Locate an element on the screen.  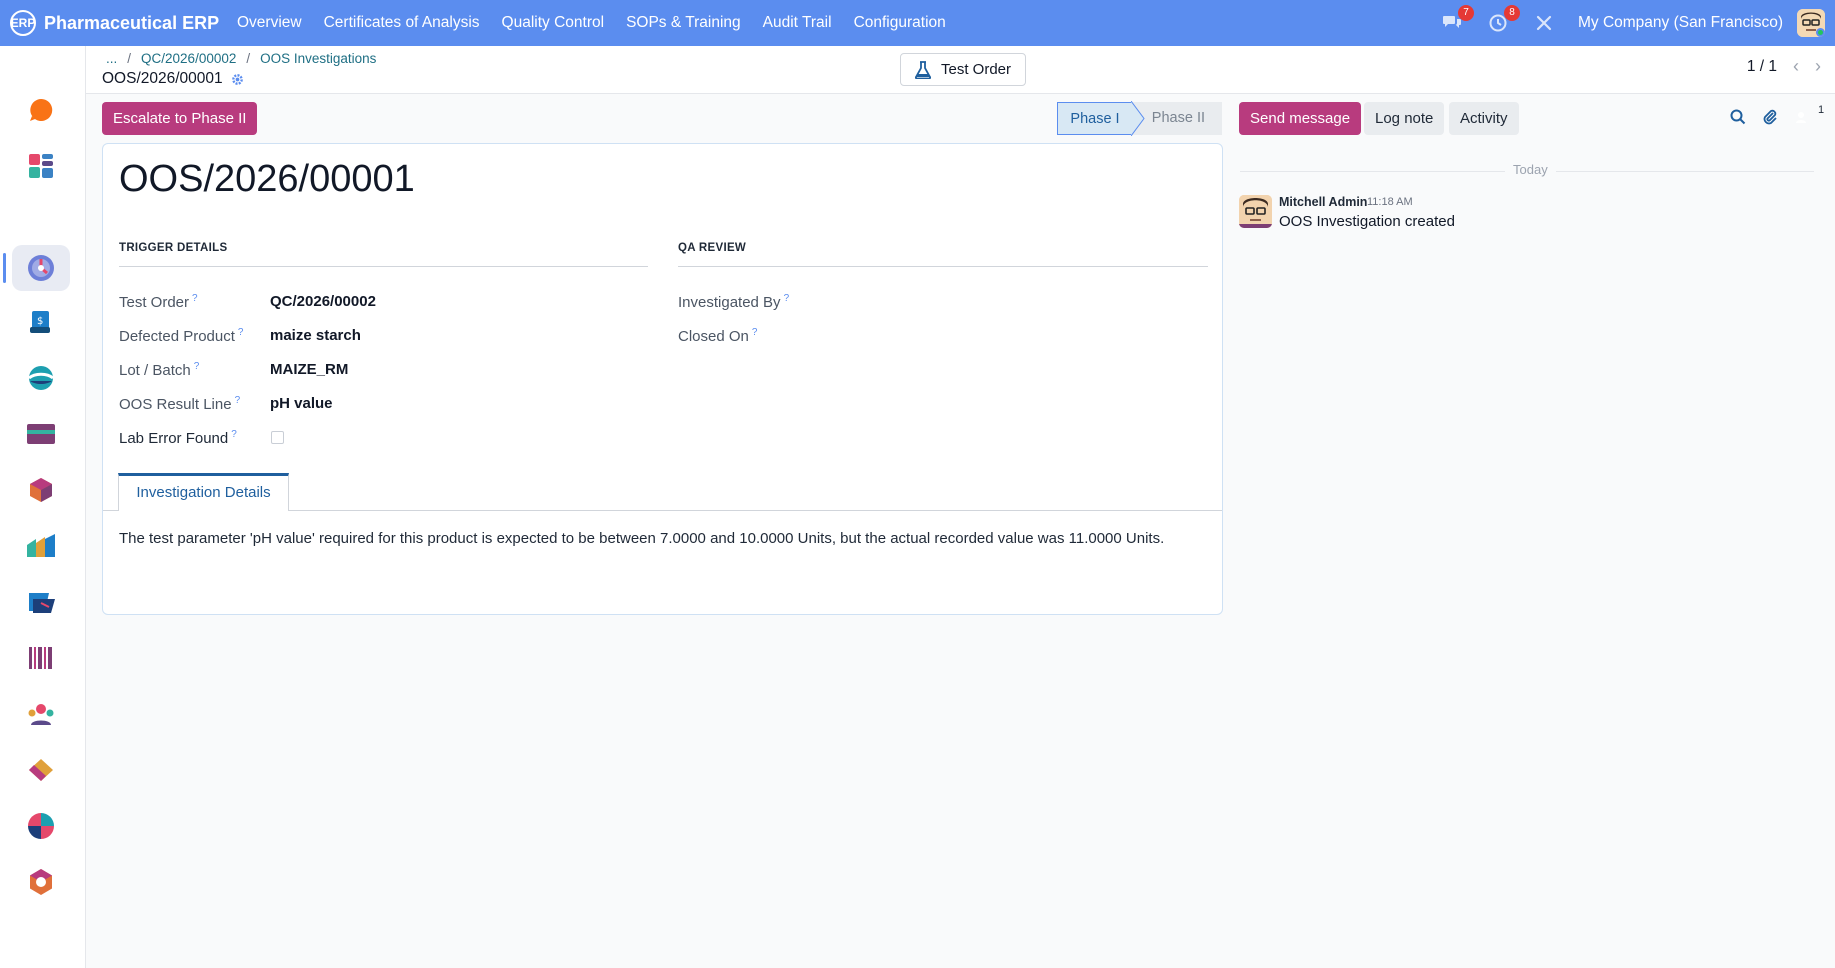
menu-configuration: Configuration is located at coordinates (900, 23).